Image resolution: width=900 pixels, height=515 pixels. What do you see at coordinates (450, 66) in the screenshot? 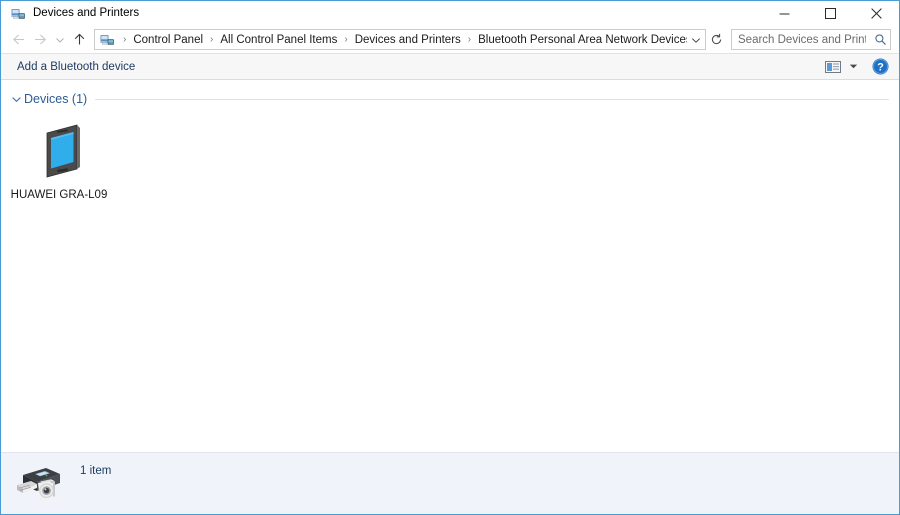
I see `command-bar: Add a Bluetooth device ?` at bounding box center [450, 66].